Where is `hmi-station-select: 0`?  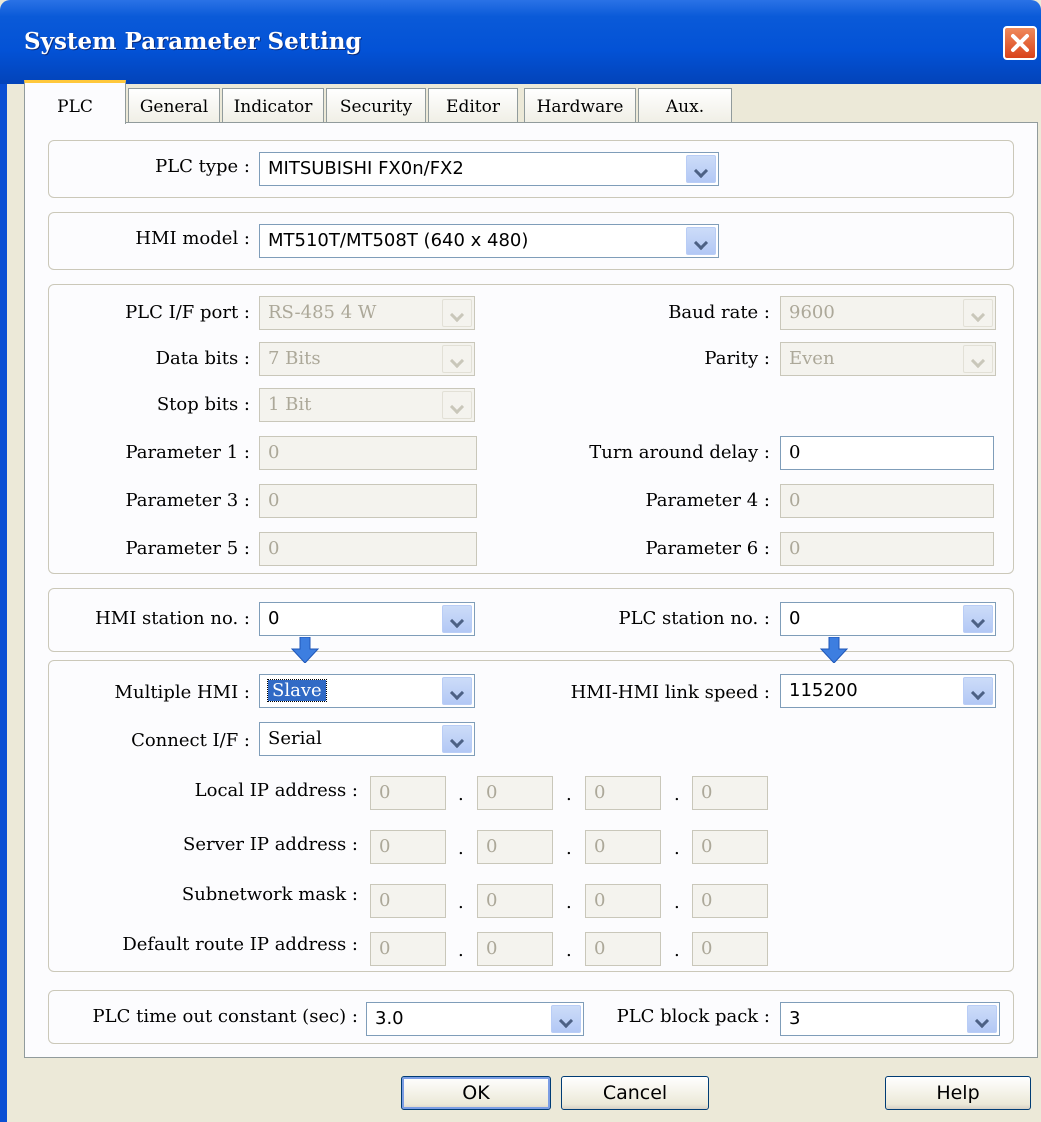
hmi-station-select: 0 is located at coordinates (367, 619).